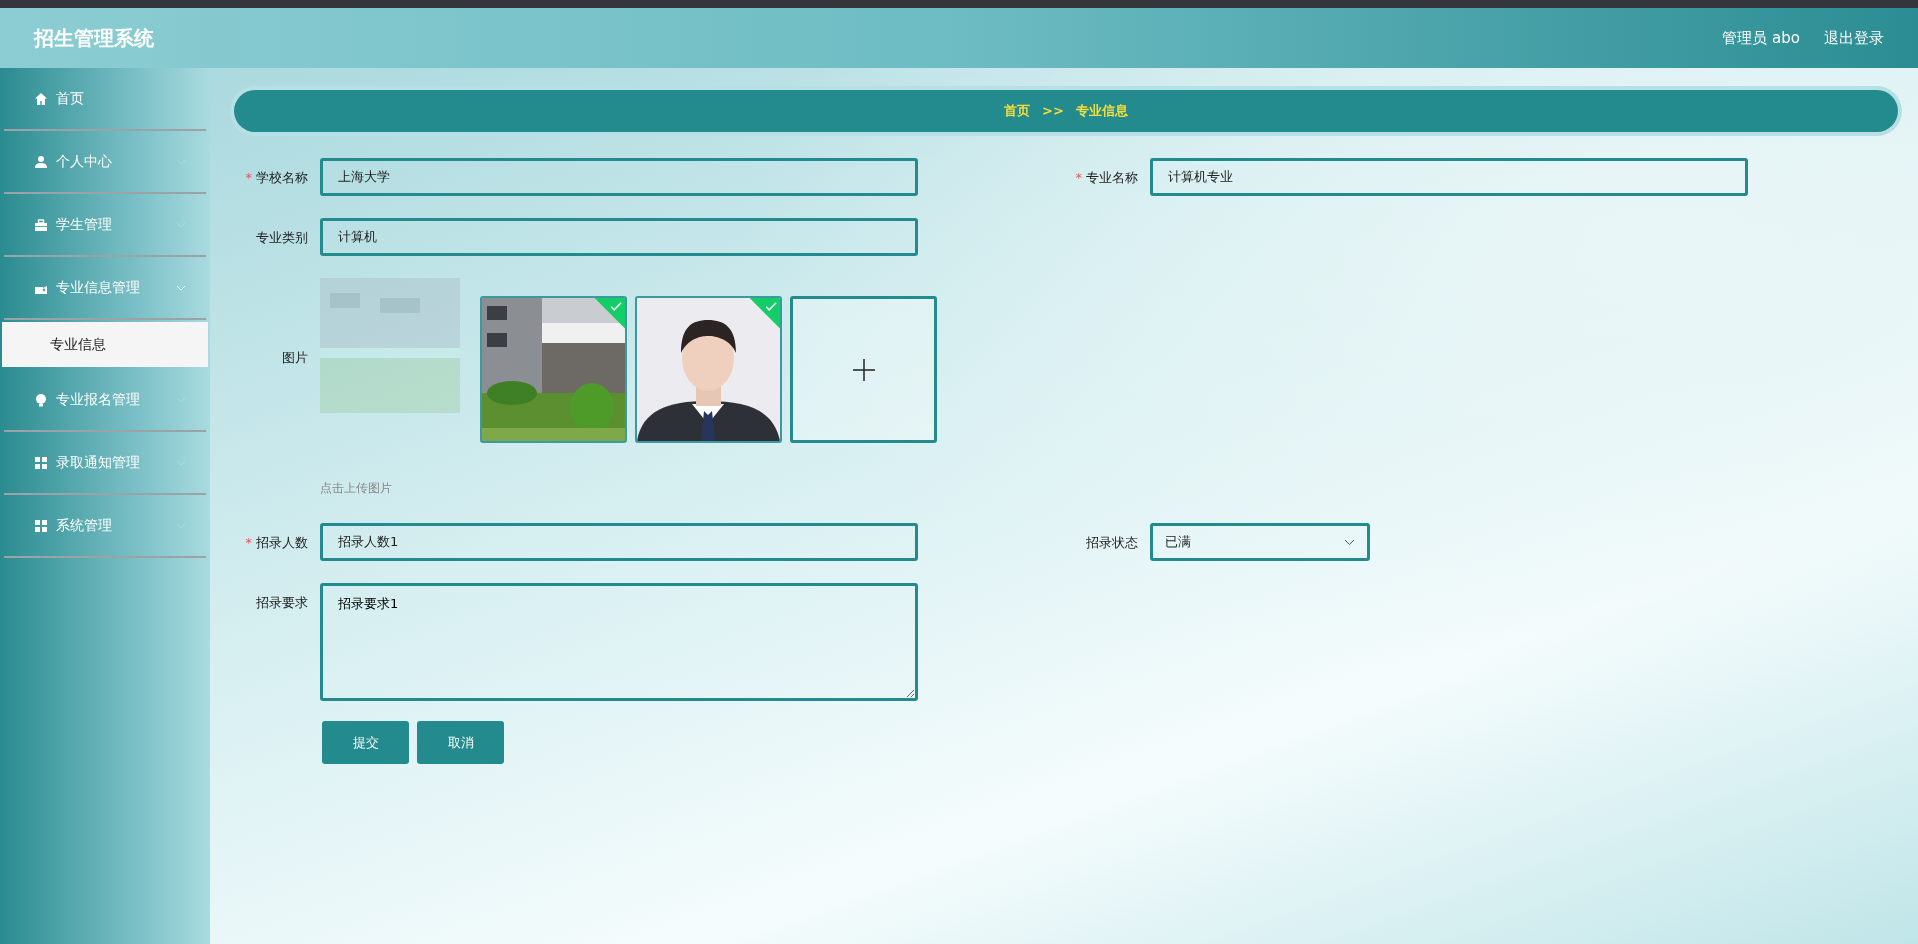 Image resolution: width=1918 pixels, height=944 pixels. Describe the element at coordinates (282, 237) in the screenshot. I see `field-label: 专业类别` at that location.